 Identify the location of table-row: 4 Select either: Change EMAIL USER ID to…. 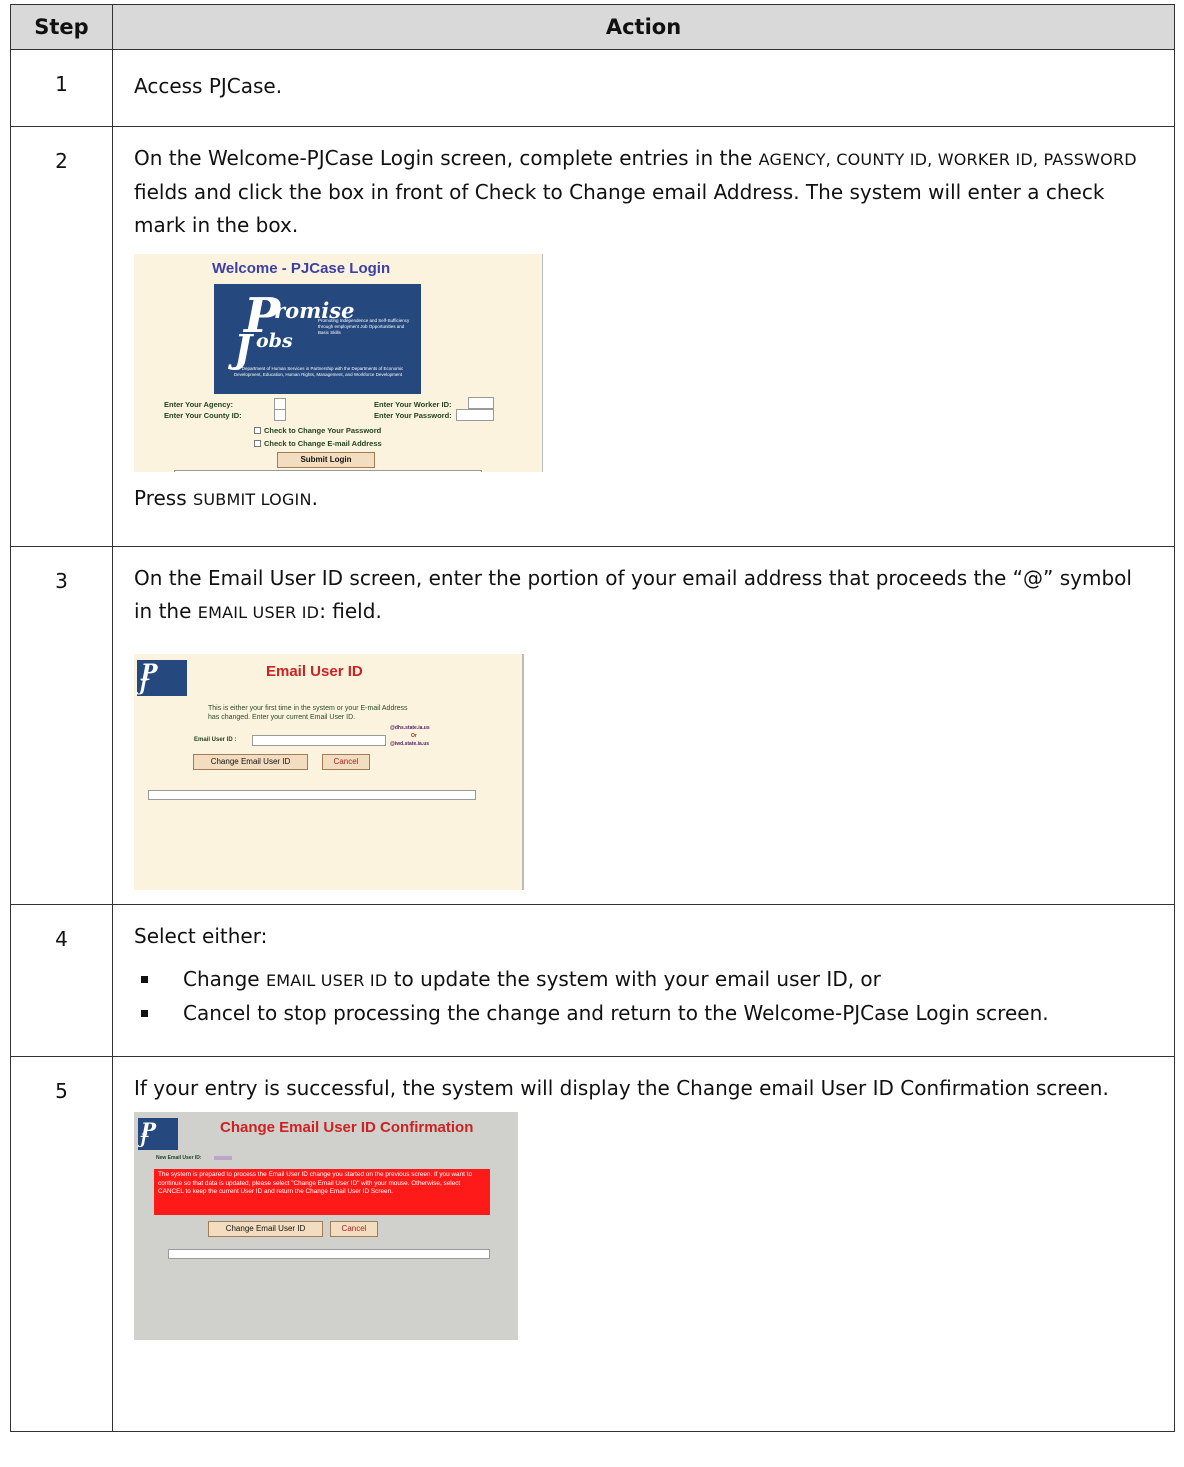
(592, 980).